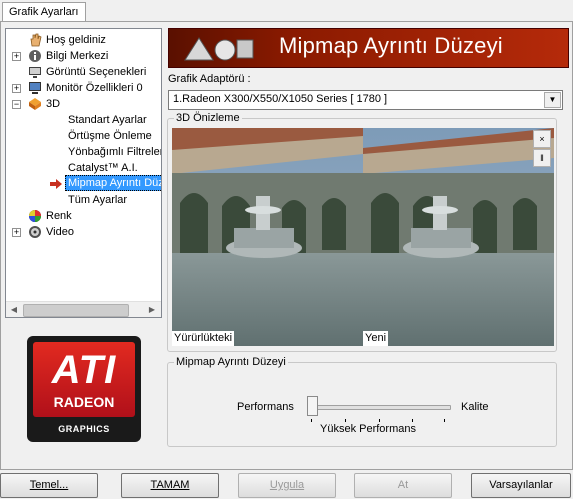 This screenshot has width=573, height=499. I want to click on color-wheel-icon, so click(35, 216).